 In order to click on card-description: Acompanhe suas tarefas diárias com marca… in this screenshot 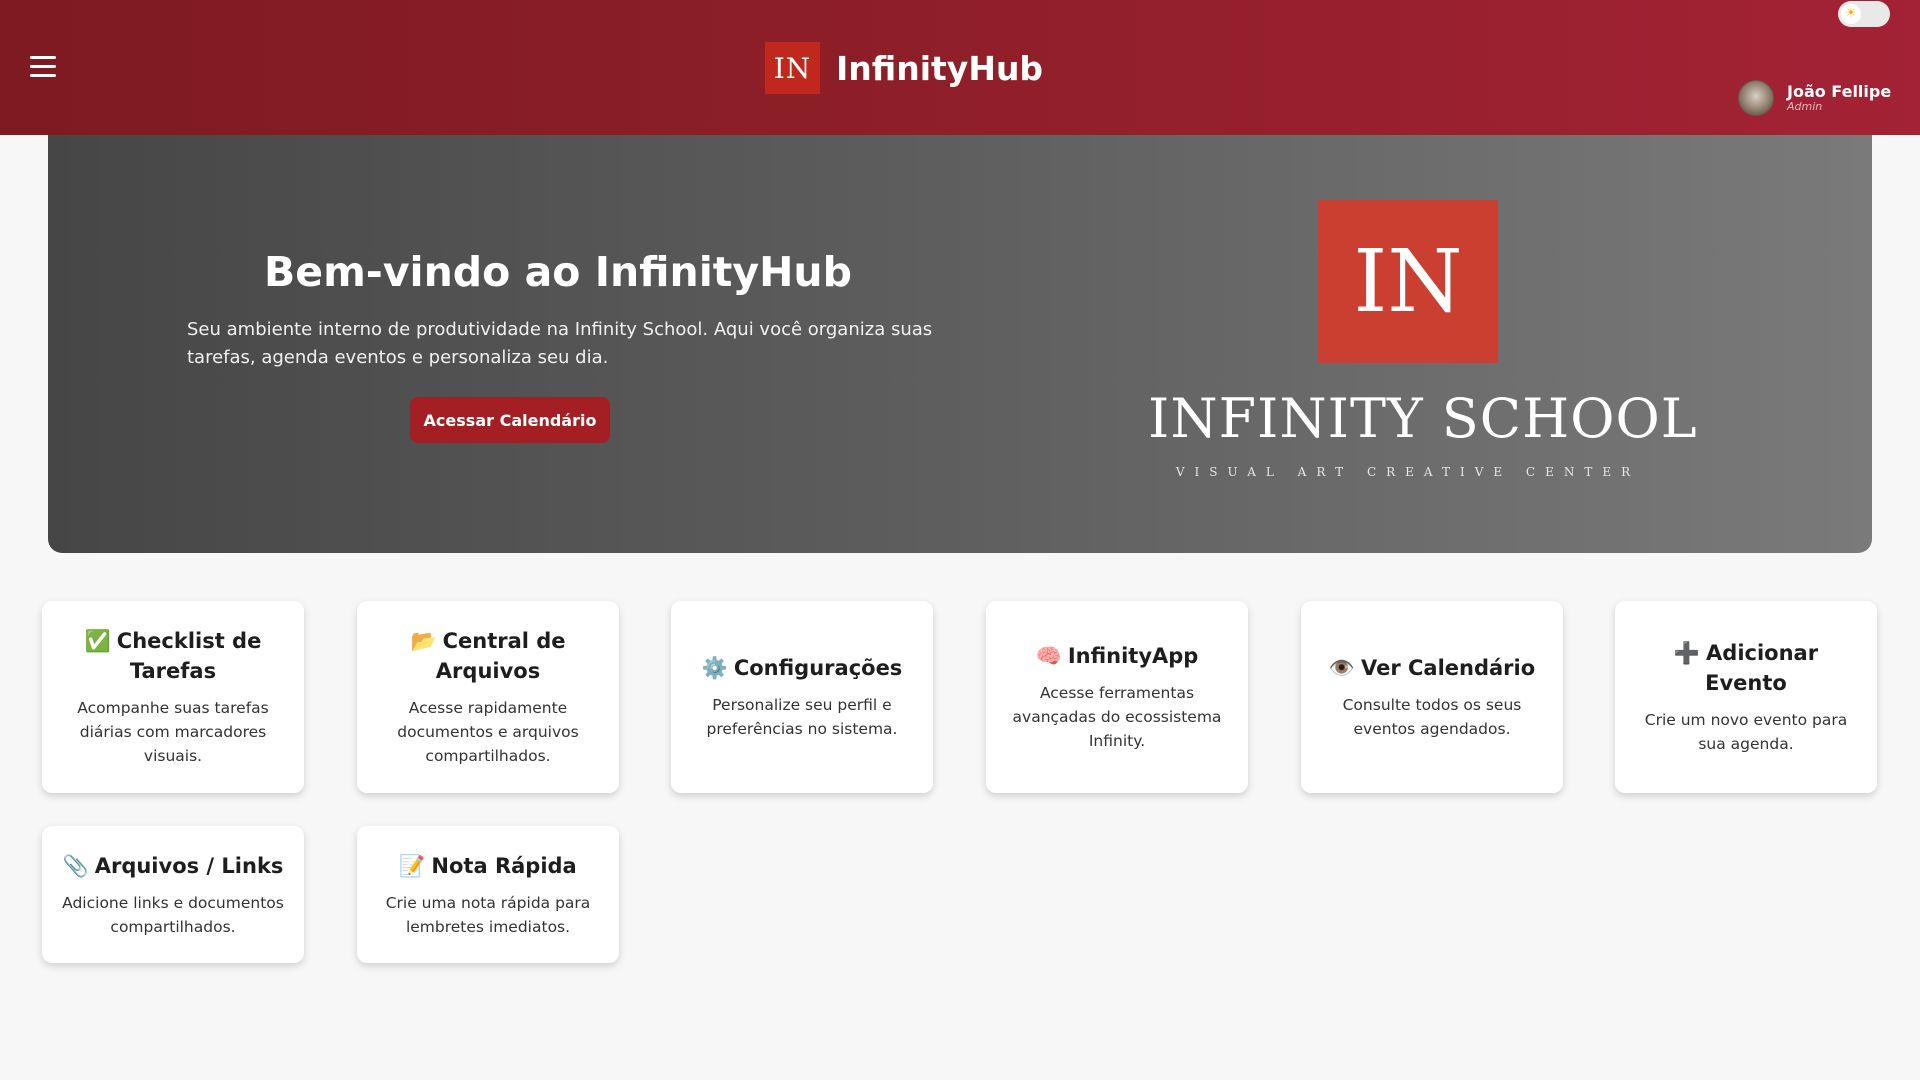, I will do `click(173, 732)`.